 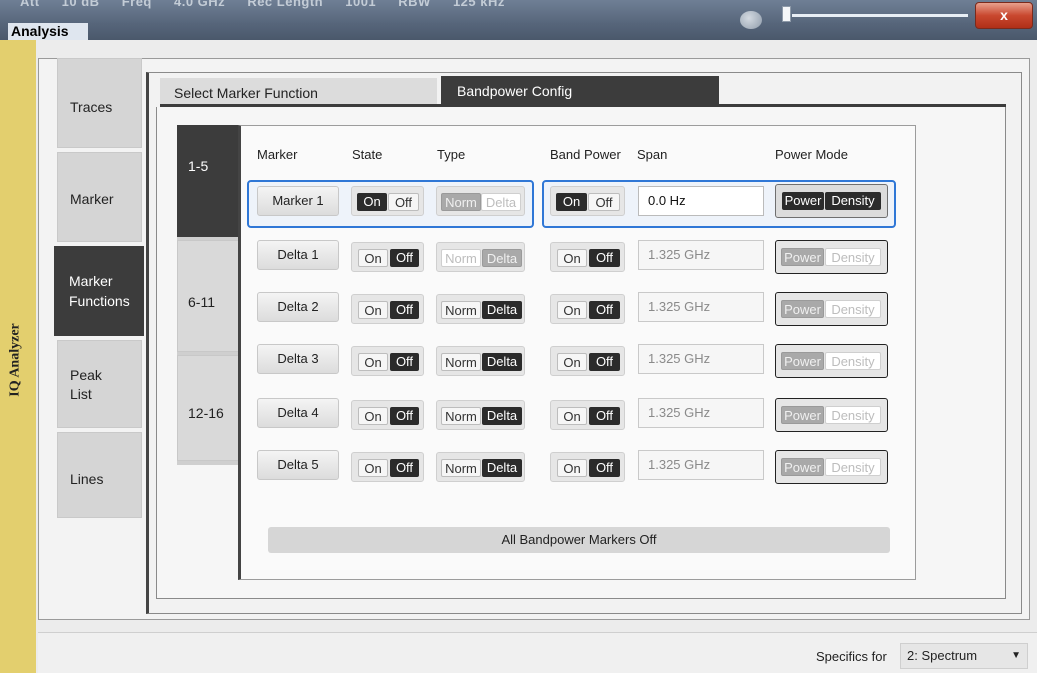 What do you see at coordinates (298, 91) in the screenshot?
I see `tab-select-marker-function: Select Marker Function` at bounding box center [298, 91].